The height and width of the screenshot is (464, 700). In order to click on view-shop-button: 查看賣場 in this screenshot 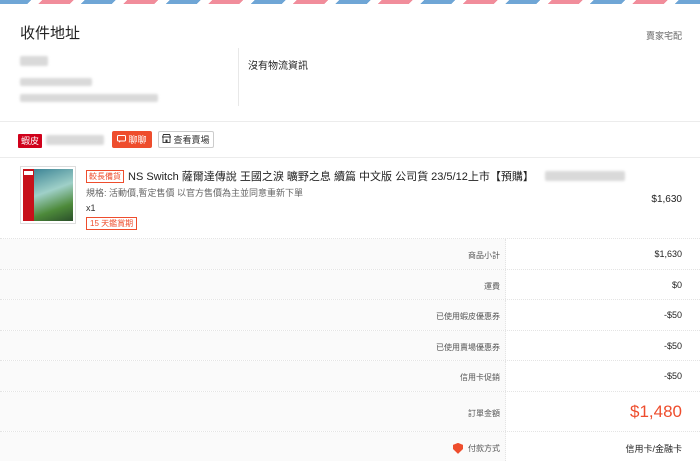, I will do `click(186, 139)`.